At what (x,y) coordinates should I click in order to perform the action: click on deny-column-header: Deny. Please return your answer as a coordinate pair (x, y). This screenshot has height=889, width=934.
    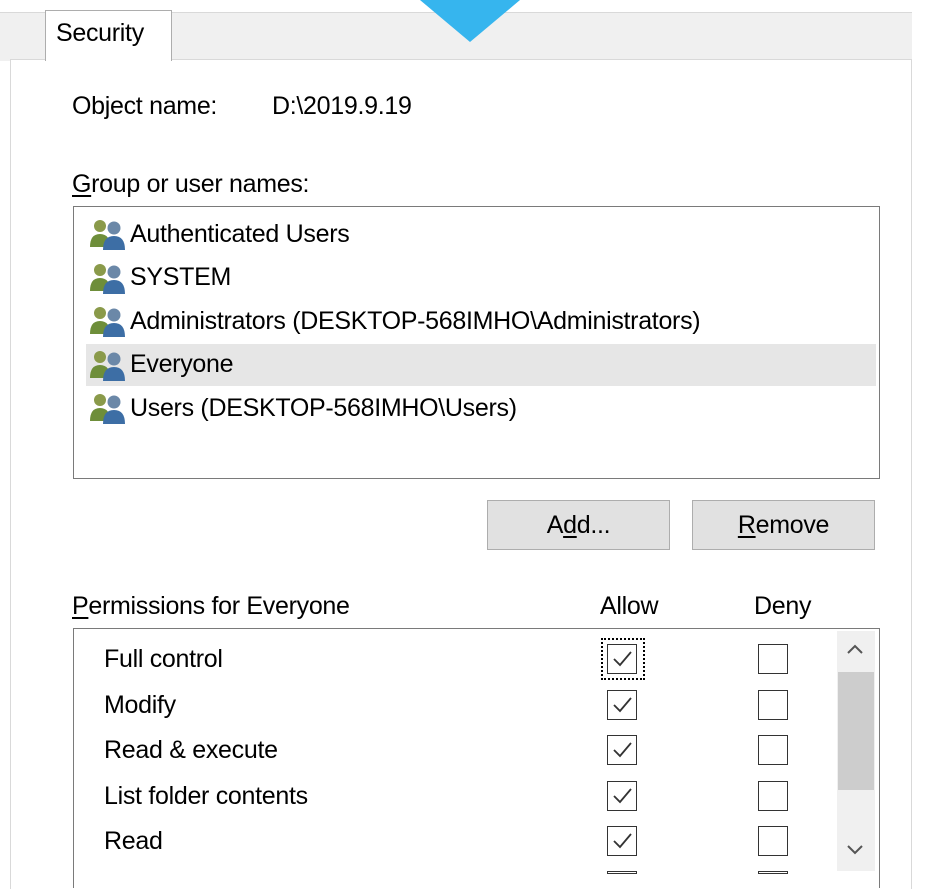
    Looking at the image, I should click on (783, 606).